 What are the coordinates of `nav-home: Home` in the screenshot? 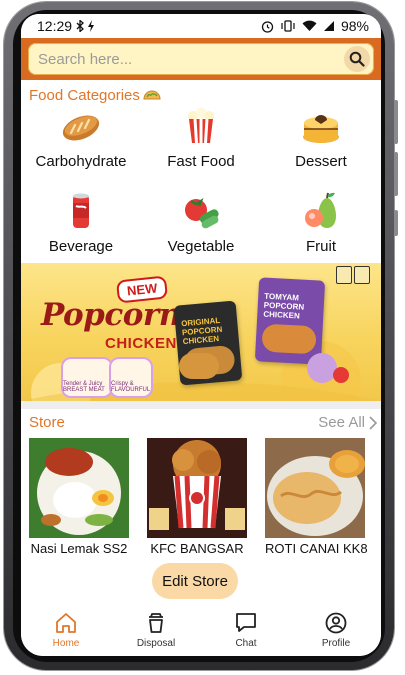 It's located at (66, 630).